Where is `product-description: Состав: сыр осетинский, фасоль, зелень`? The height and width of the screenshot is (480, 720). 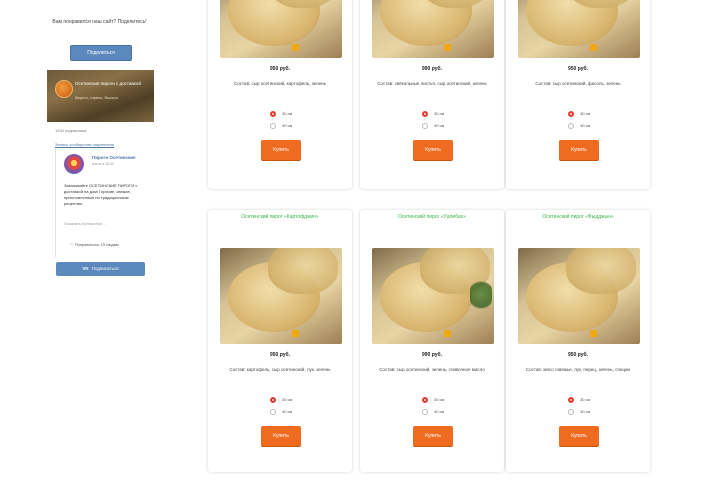 product-description: Состав: сыр осетинский, фасоль, зелень is located at coordinates (578, 83).